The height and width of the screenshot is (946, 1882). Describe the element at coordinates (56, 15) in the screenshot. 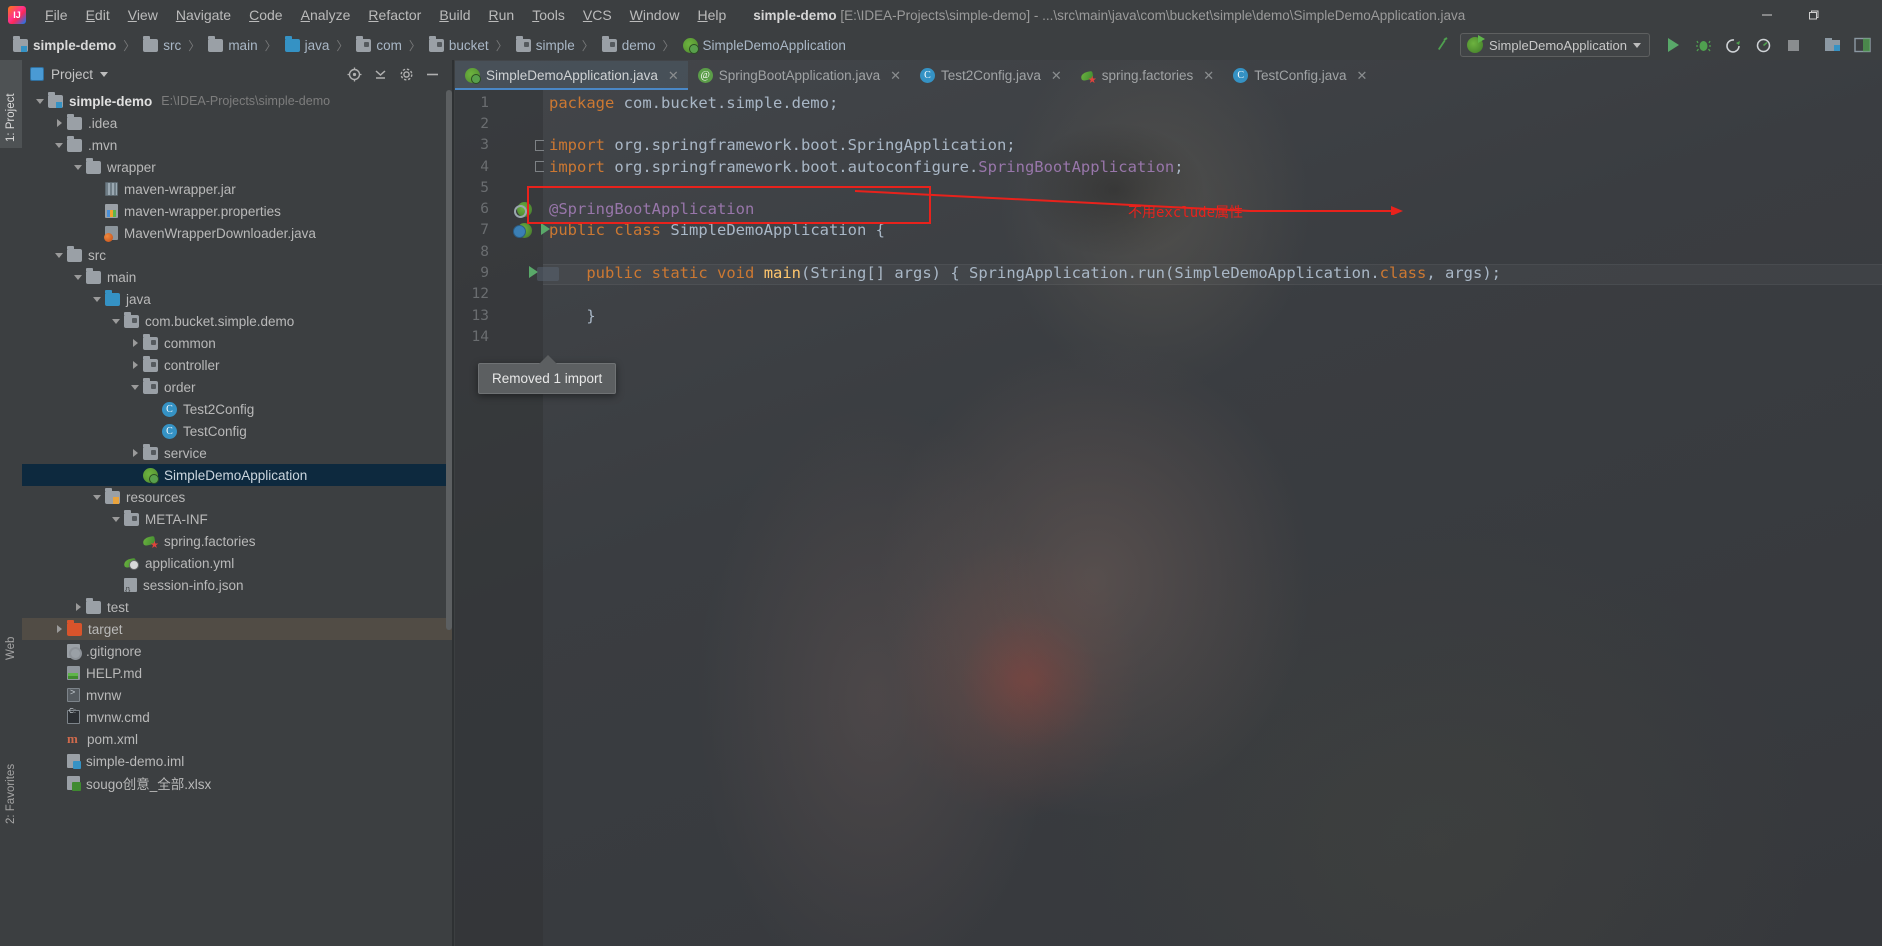

I see `menu-file: File` at that location.